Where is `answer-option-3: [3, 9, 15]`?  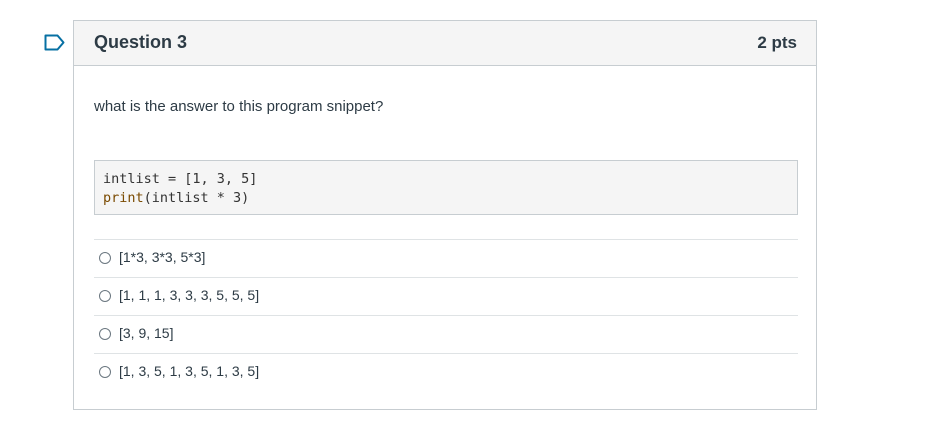
answer-option-3: [3, 9, 15] is located at coordinates (446, 334).